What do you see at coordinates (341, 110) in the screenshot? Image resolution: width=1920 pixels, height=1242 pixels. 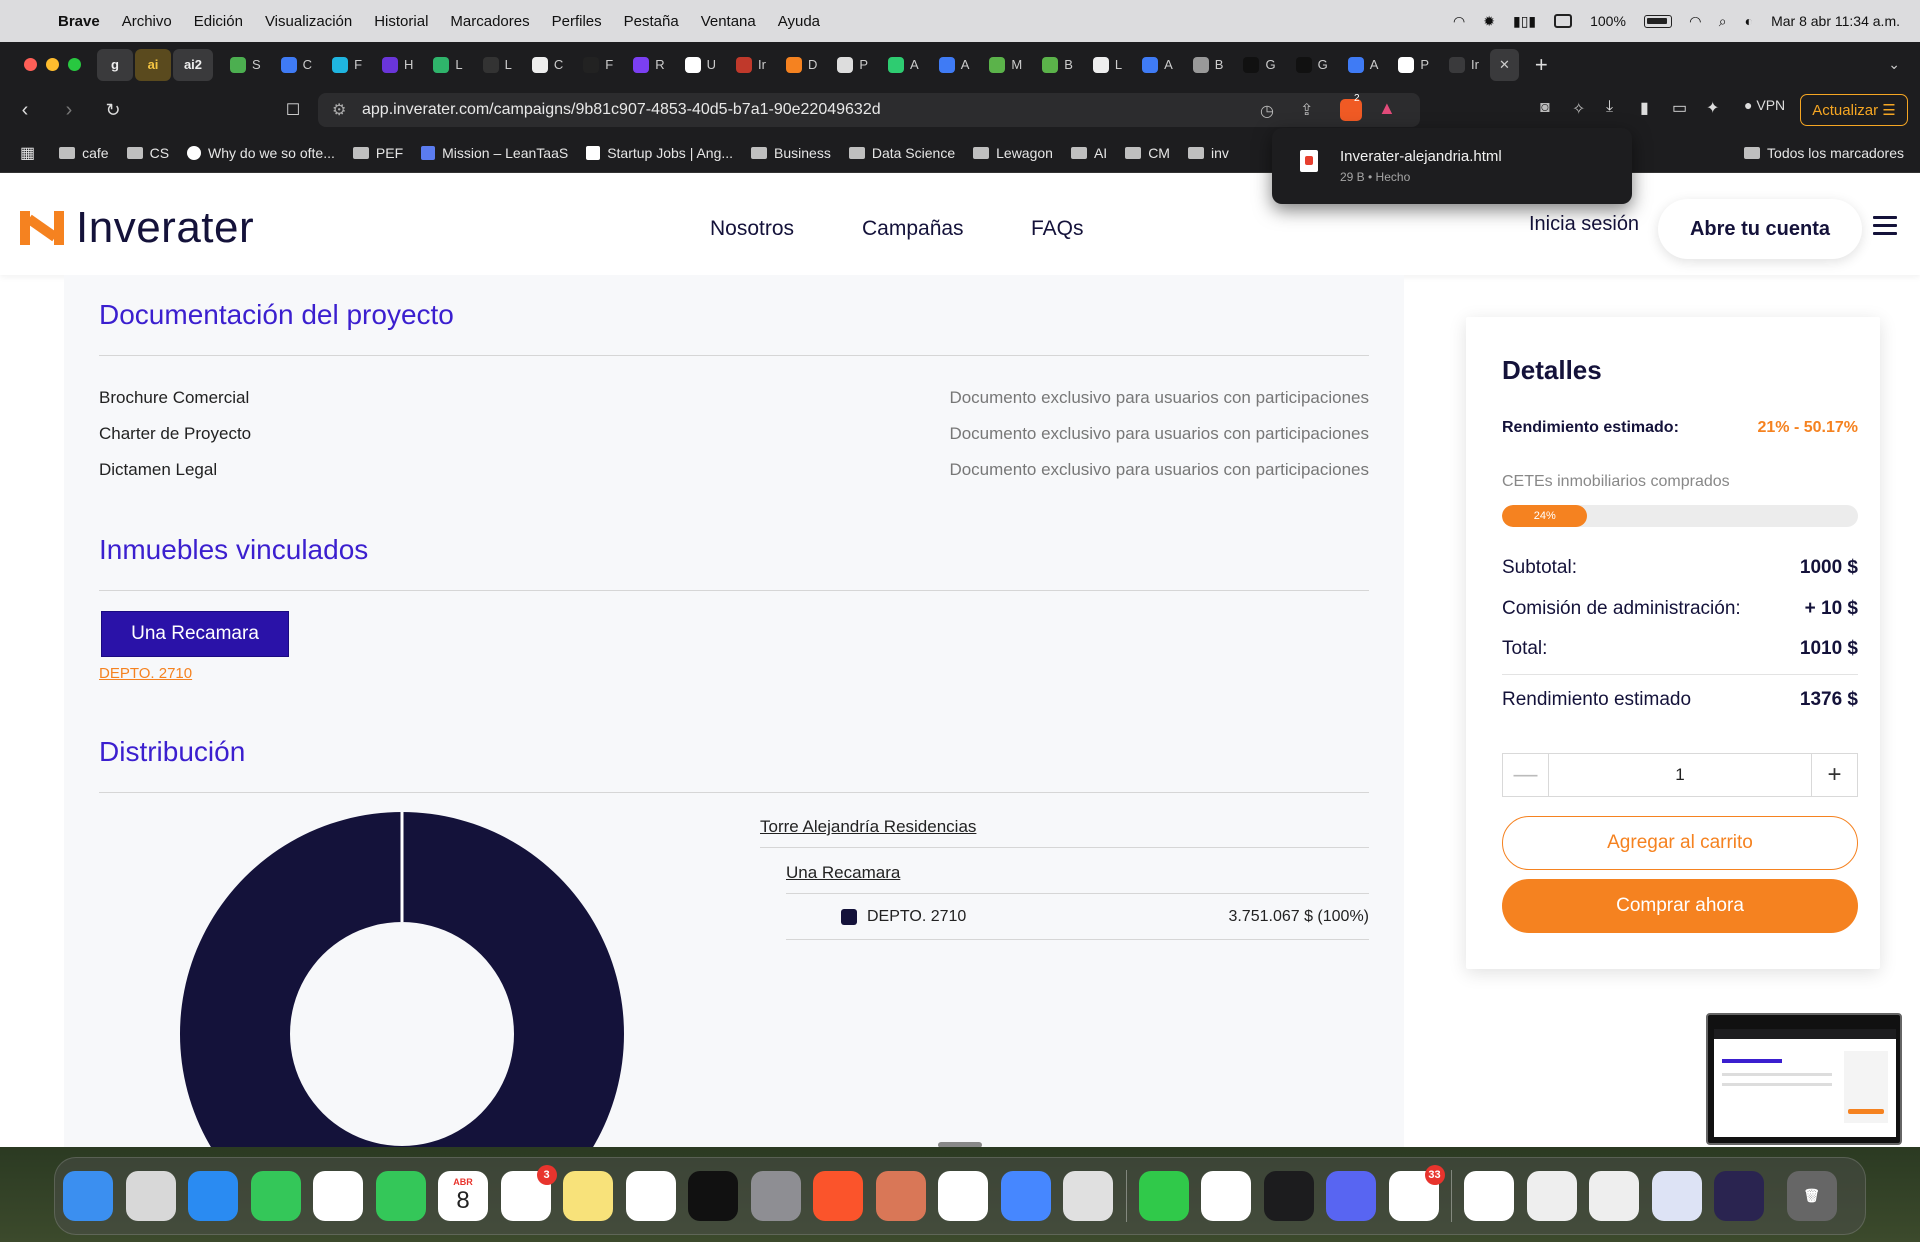 I see `site-settings-icon: ⚙` at bounding box center [341, 110].